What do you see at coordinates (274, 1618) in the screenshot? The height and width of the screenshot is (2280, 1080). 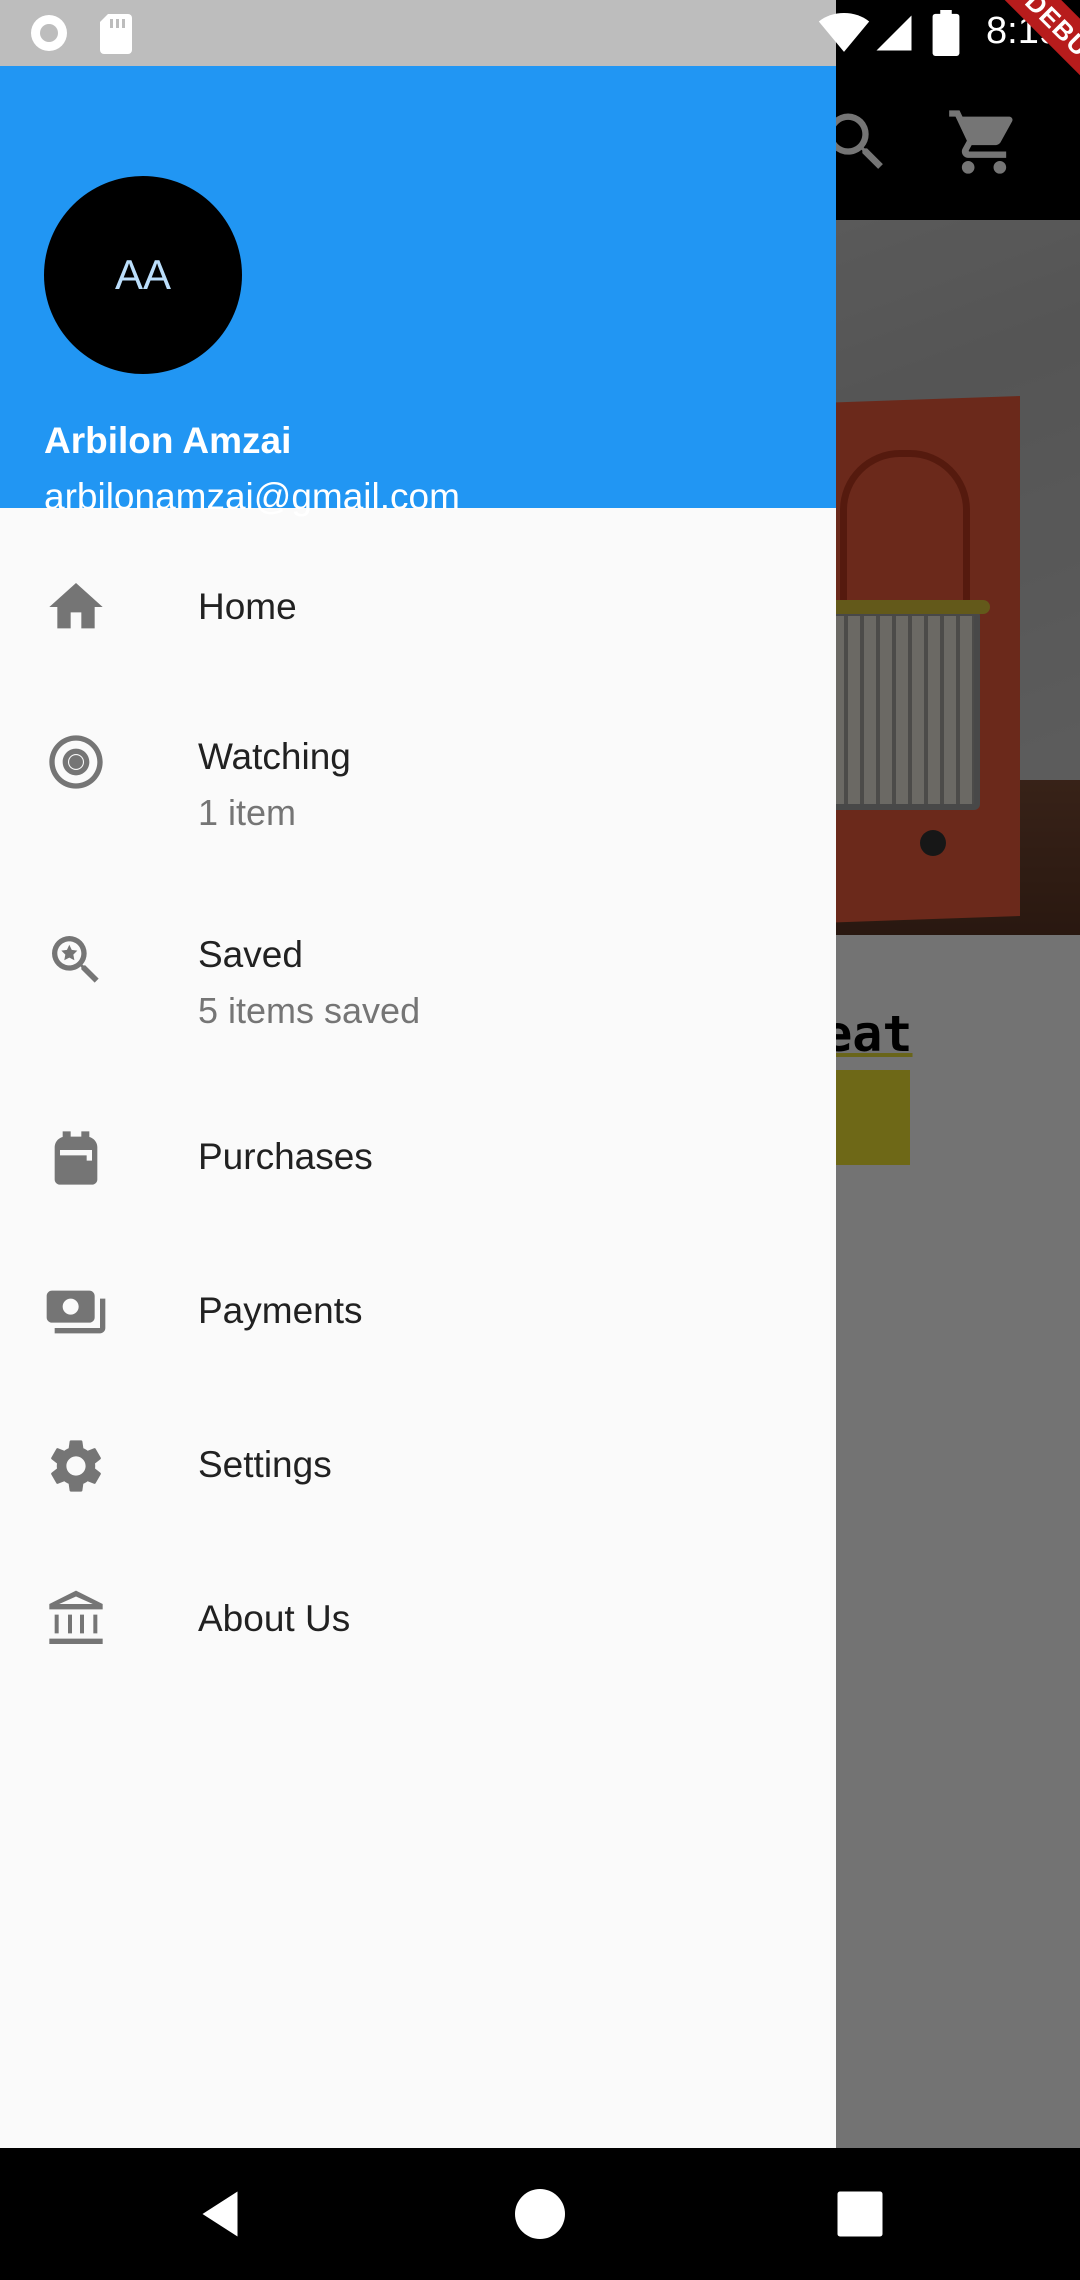 I see `drawer-item-label: About Us` at bounding box center [274, 1618].